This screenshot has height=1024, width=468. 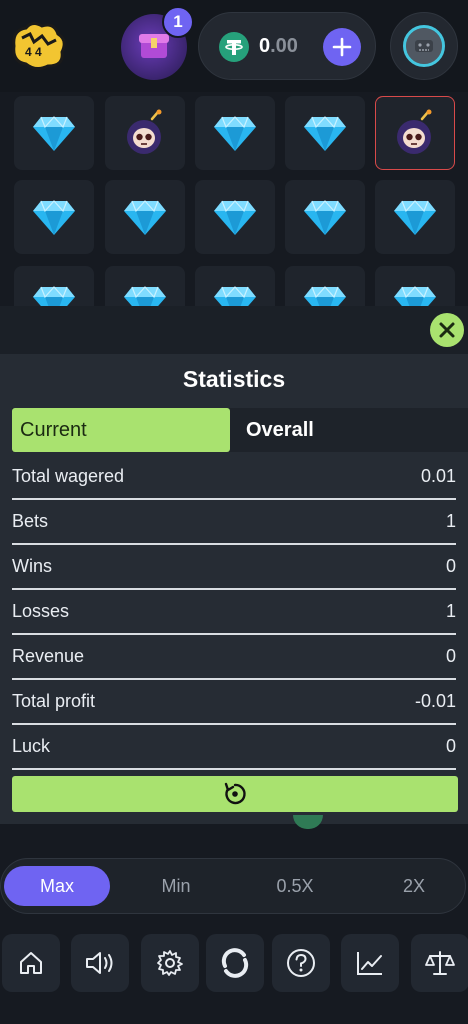 What do you see at coordinates (234, 379) in the screenshot?
I see `statistics-title: Statistics` at bounding box center [234, 379].